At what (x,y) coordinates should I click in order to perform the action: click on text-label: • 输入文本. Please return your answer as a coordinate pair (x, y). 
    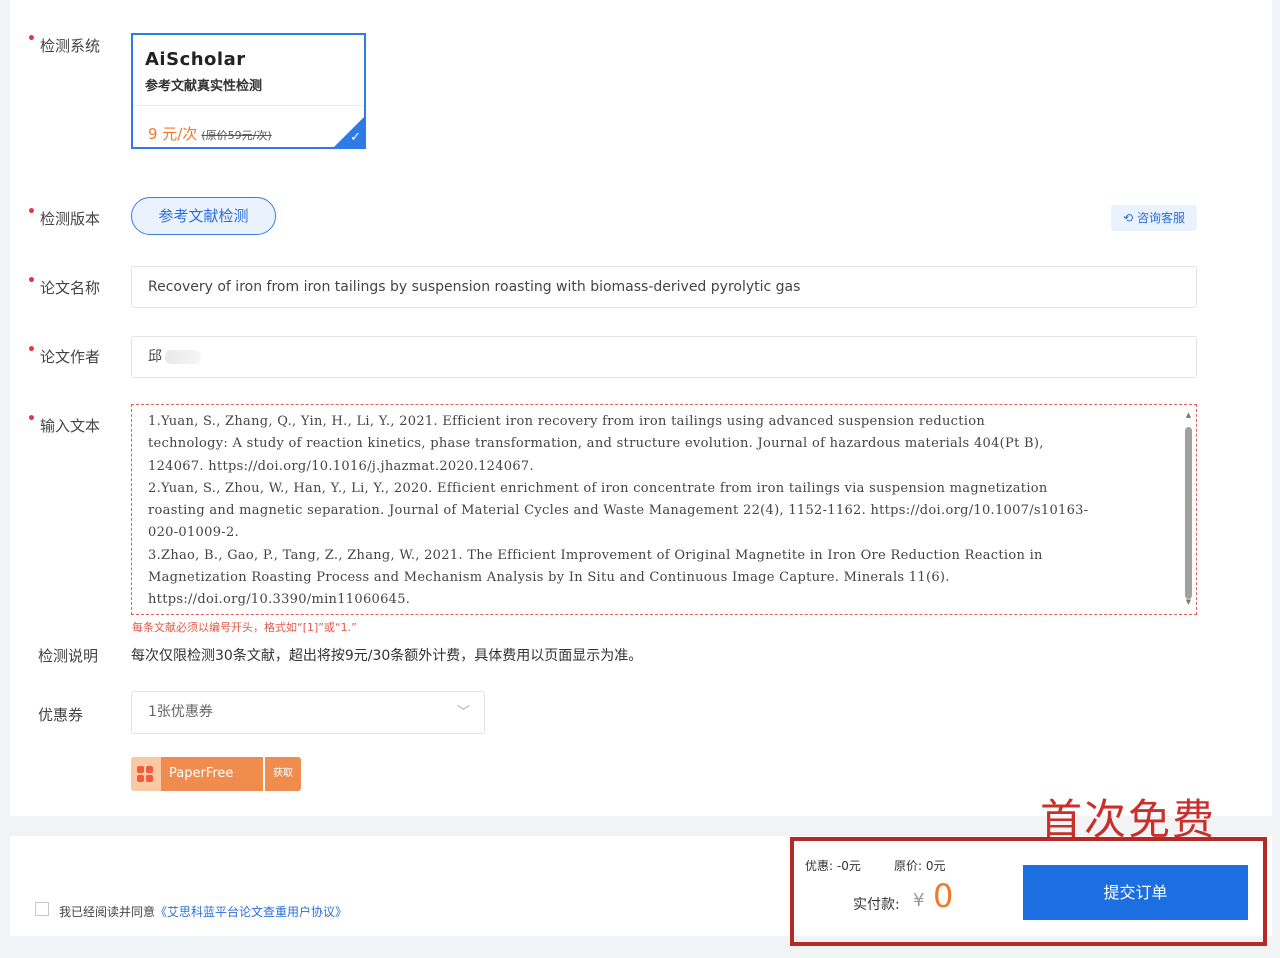
    Looking at the image, I should click on (64, 423).